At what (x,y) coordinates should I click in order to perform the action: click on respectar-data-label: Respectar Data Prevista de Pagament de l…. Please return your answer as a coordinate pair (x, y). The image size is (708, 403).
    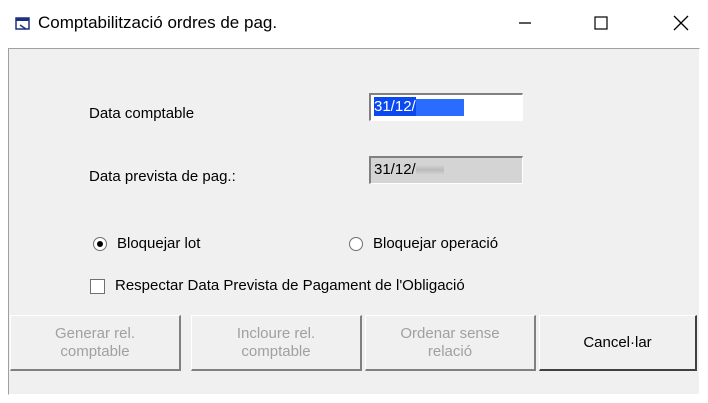
    Looking at the image, I should click on (290, 285).